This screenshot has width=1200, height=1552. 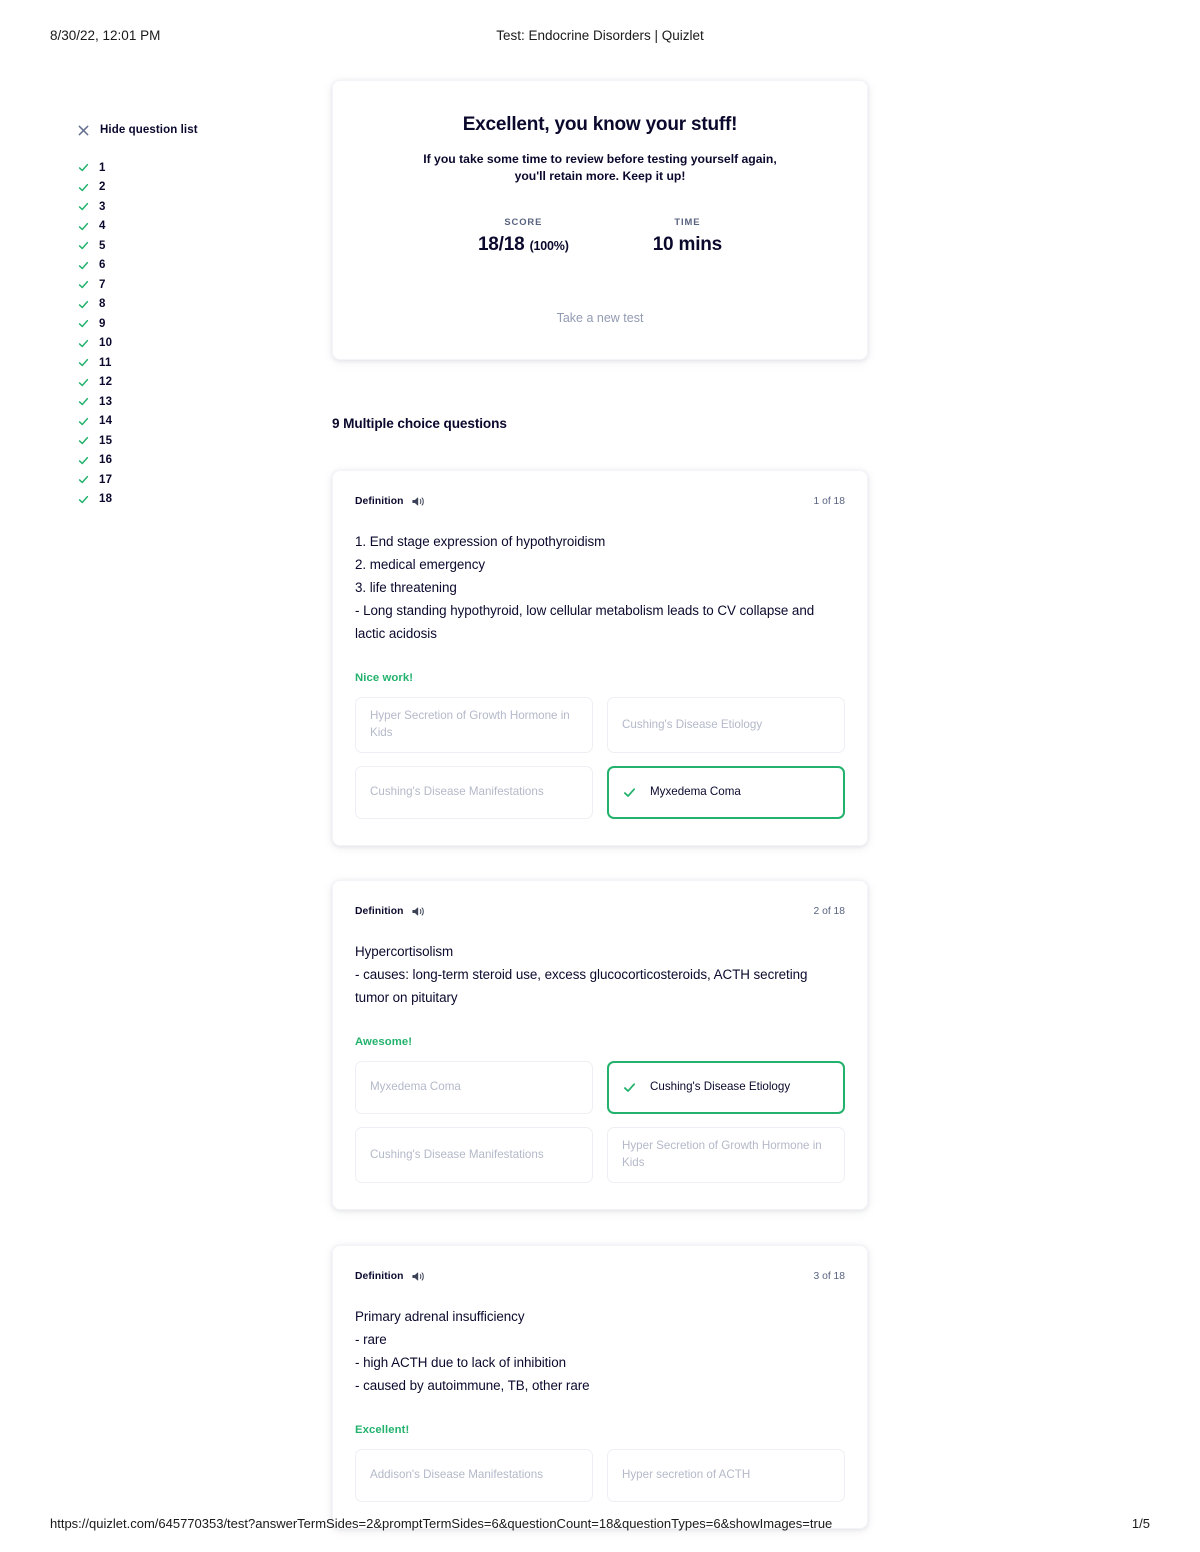 I want to click on question-number-label: 10, so click(x=106, y=343).